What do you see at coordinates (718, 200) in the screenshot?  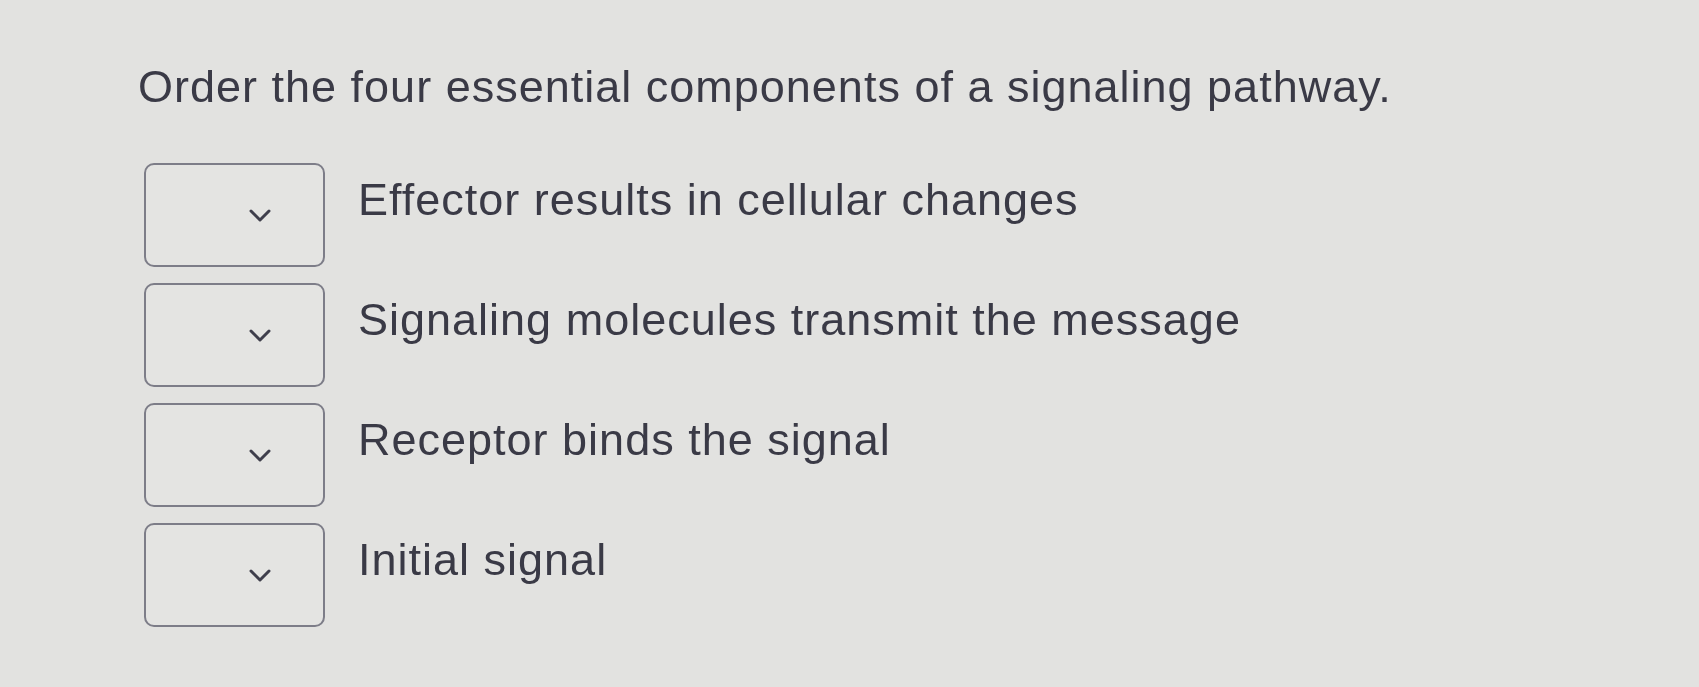 I see `item-label: Effector results in cellular changes` at bounding box center [718, 200].